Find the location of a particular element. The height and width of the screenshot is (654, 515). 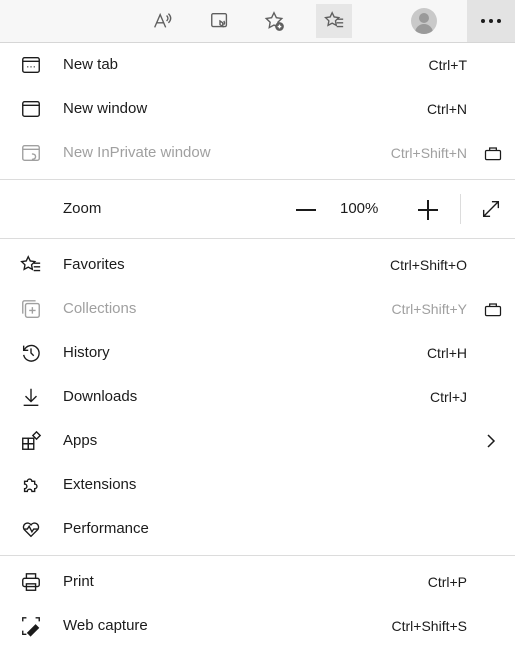

download-icon is located at coordinates (31, 397).